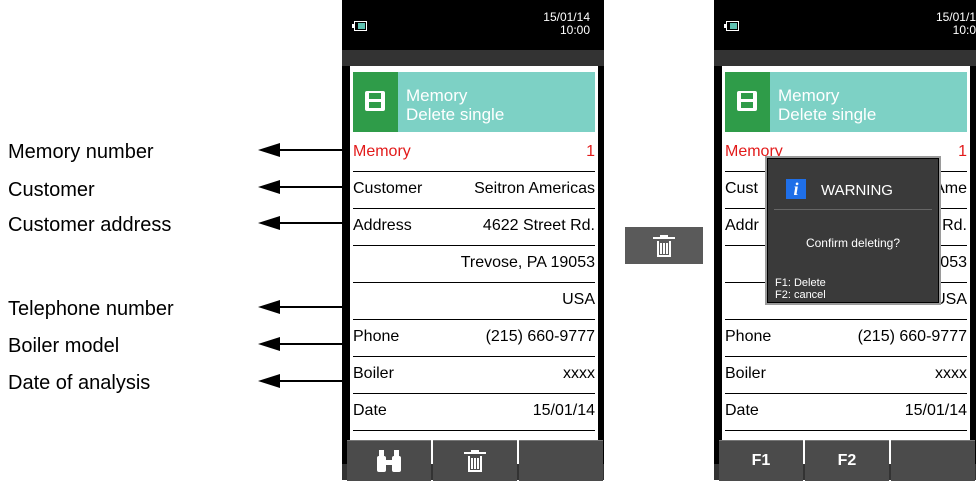 This screenshot has width=976, height=481. What do you see at coordinates (534, 188) in the screenshot?
I see `row-value: Seitron Americas` at bounding box center [534, 188].